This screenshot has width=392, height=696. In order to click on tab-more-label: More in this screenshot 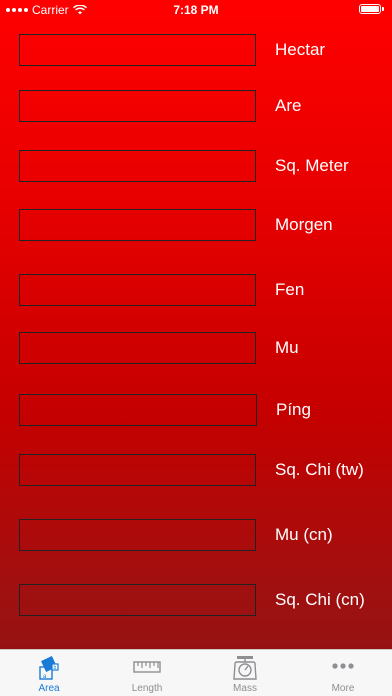, I will do `click(343, 688)`.